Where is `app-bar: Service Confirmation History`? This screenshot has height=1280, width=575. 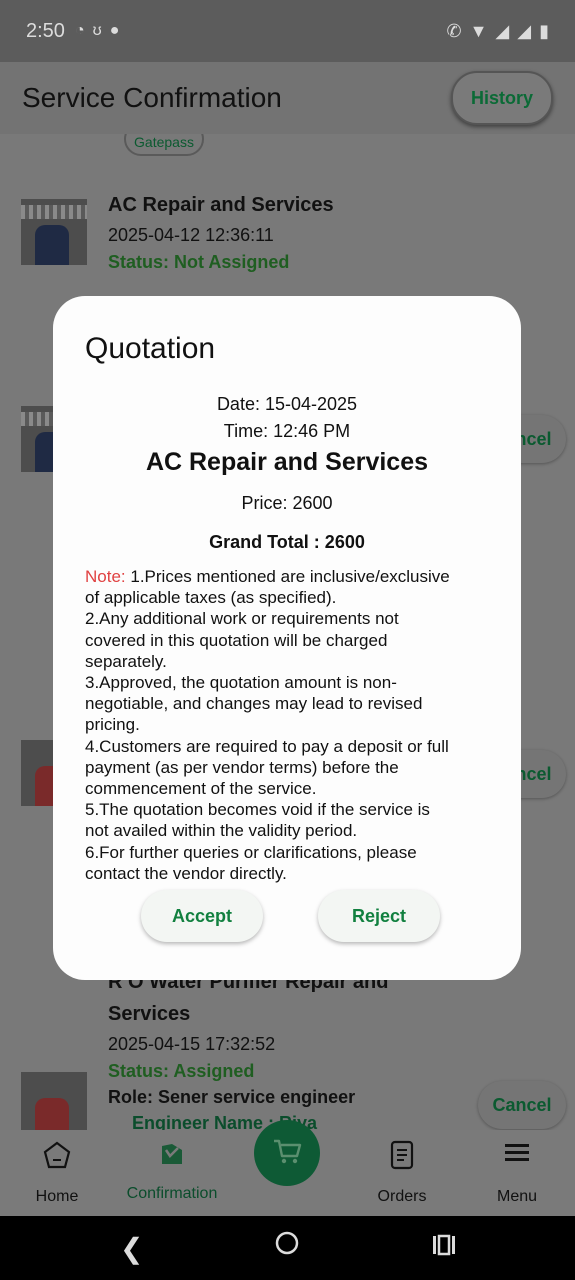
app-bar: Service Confirmation History is located at coordinates (287, 98).